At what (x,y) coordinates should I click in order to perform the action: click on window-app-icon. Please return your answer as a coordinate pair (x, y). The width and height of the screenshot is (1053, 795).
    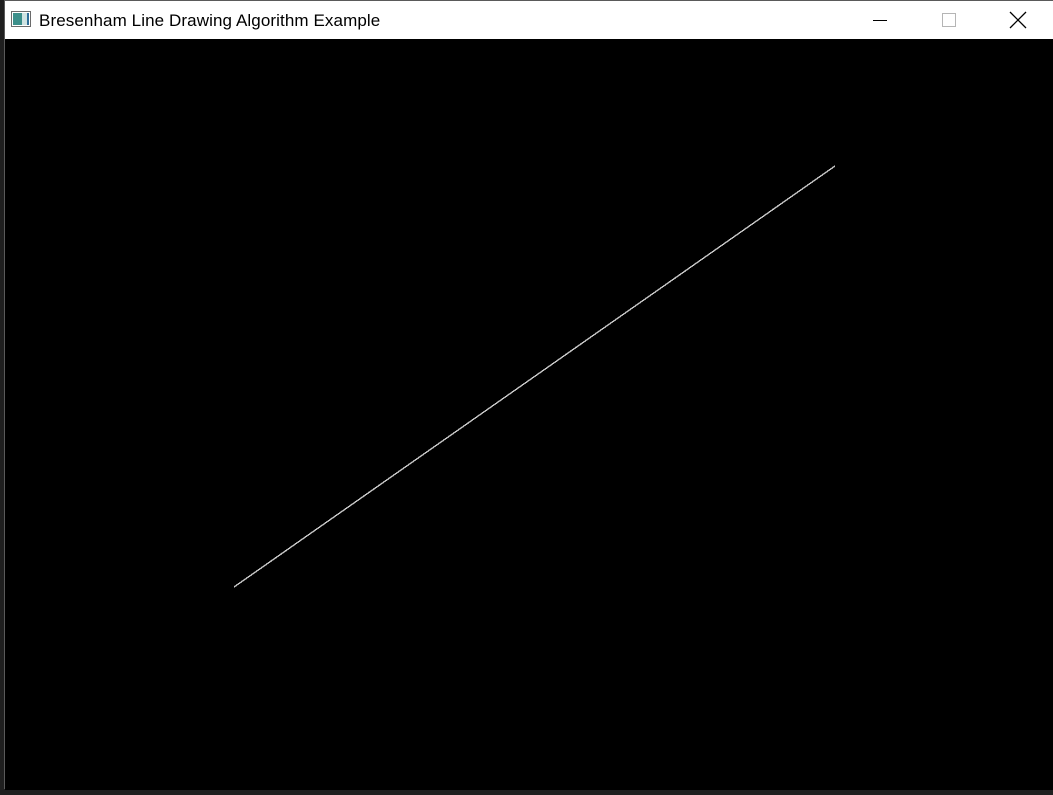
    Looking at the image, I should click on (21, 19).